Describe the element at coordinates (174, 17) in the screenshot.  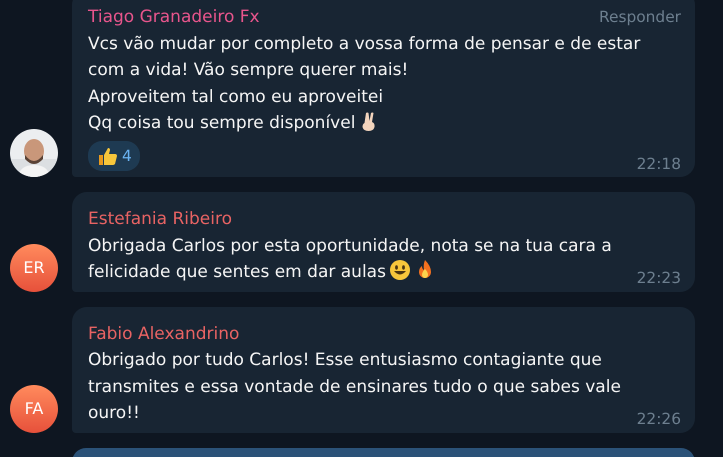
I see `sender-name: Tiago Granadeiro Fx` at that location.